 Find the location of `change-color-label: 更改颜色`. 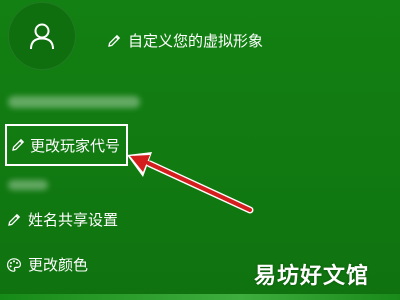

change-color-label: 更改颜色 is located at coordinates (58, 264).